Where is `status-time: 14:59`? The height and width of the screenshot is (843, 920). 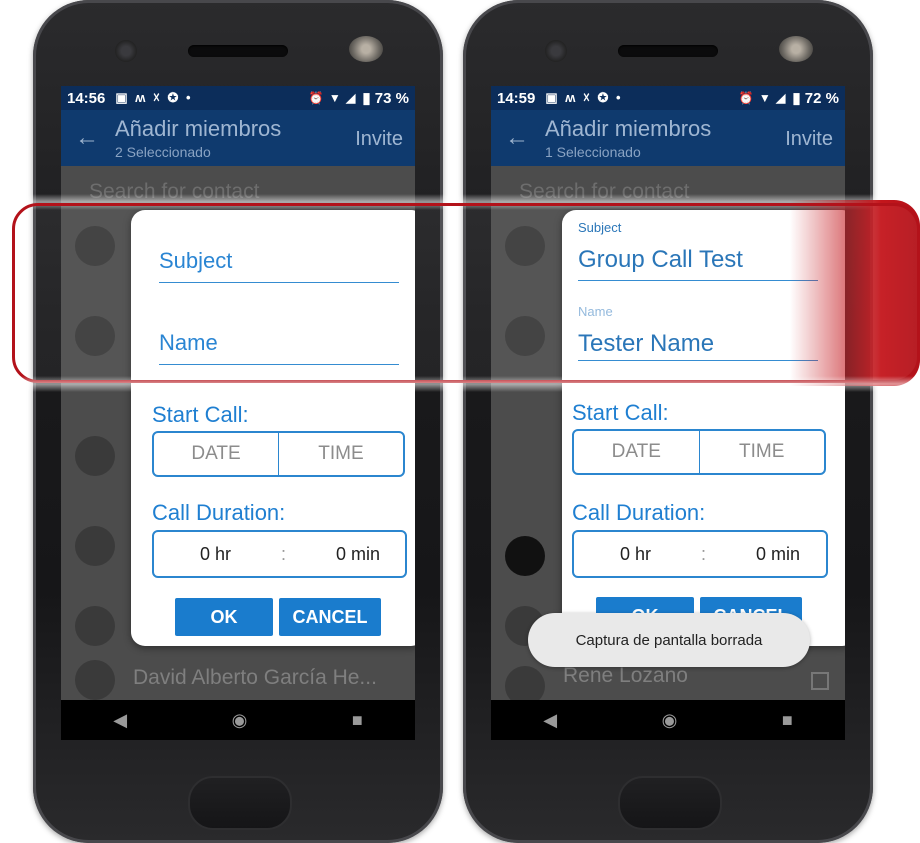 status-time: 14:59 is located at coordinates (516, 98).